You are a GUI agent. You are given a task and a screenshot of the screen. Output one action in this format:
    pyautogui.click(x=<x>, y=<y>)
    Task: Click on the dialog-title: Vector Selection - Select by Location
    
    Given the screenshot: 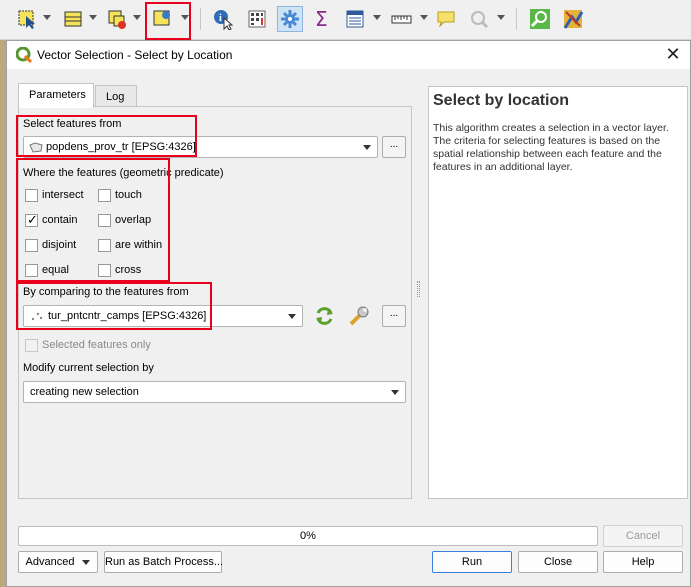 What is the action you would take?
    pyautogui.click(x=135, y=55)
    